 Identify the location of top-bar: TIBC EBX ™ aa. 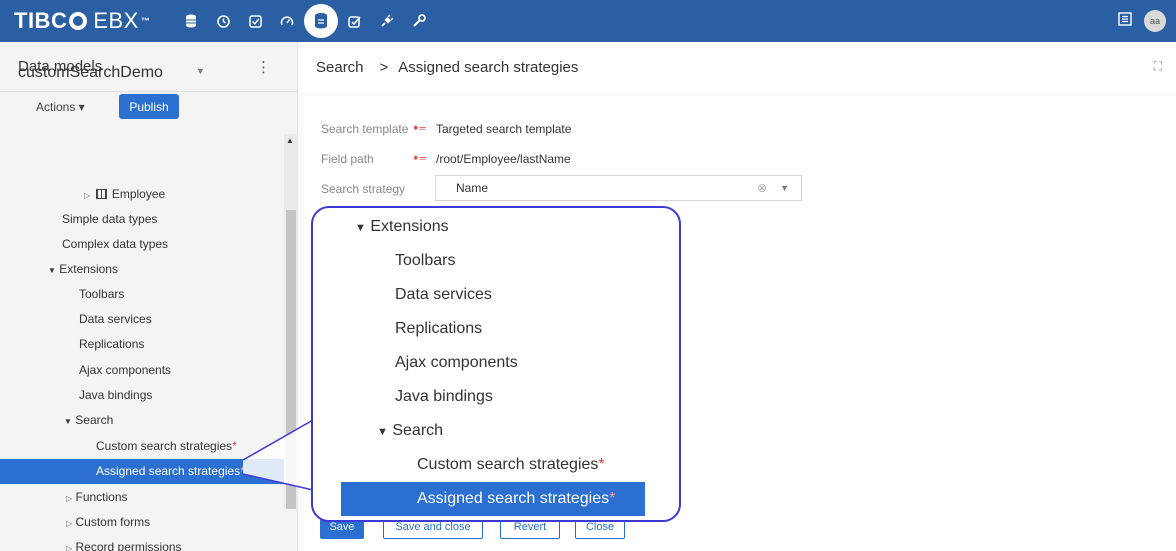
(588, 21).